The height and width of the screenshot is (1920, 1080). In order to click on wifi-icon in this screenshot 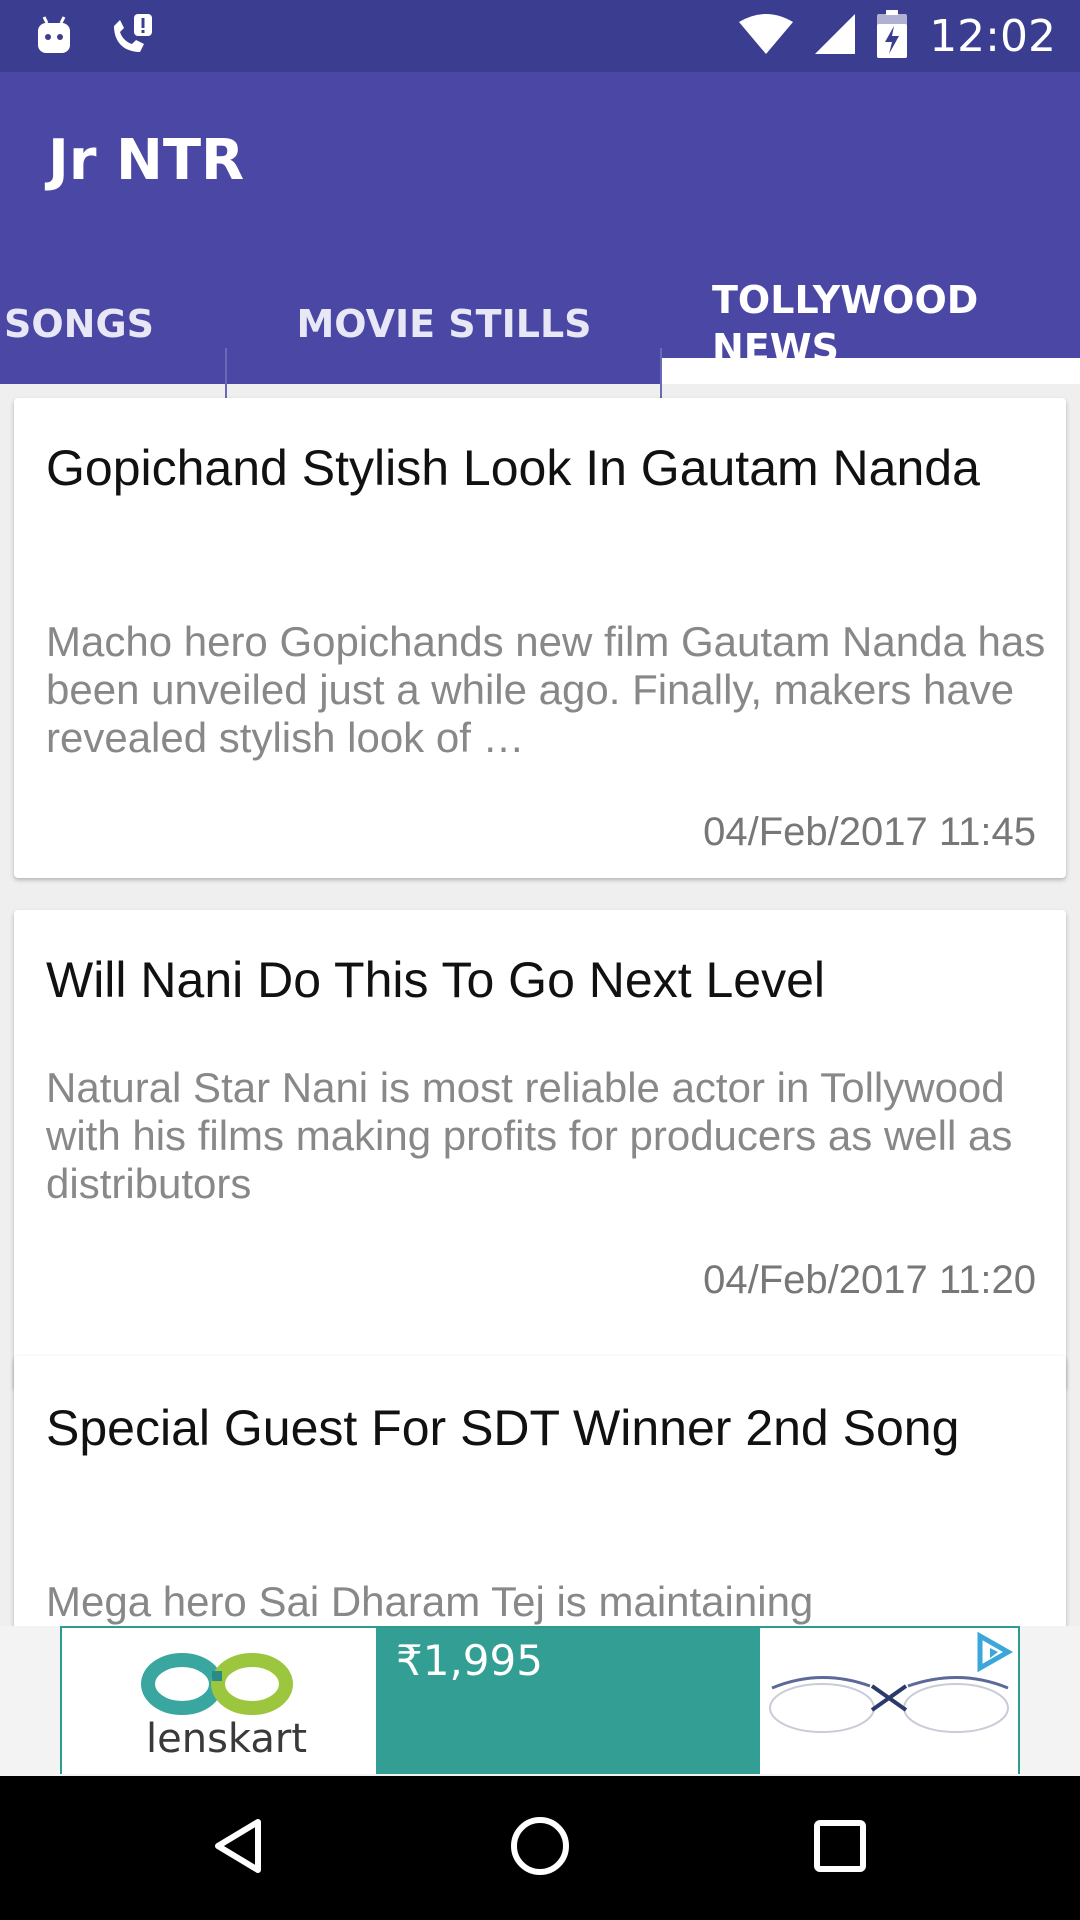, I will do `click(766, 36)`.